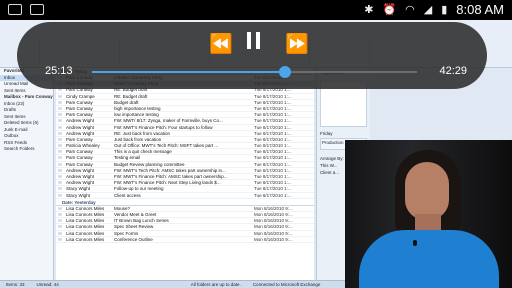 The image size is (512, 288). Describe the element at coordinates (389, 10) in the screenshot. I see `alarm-icon: ⏰` at that location.